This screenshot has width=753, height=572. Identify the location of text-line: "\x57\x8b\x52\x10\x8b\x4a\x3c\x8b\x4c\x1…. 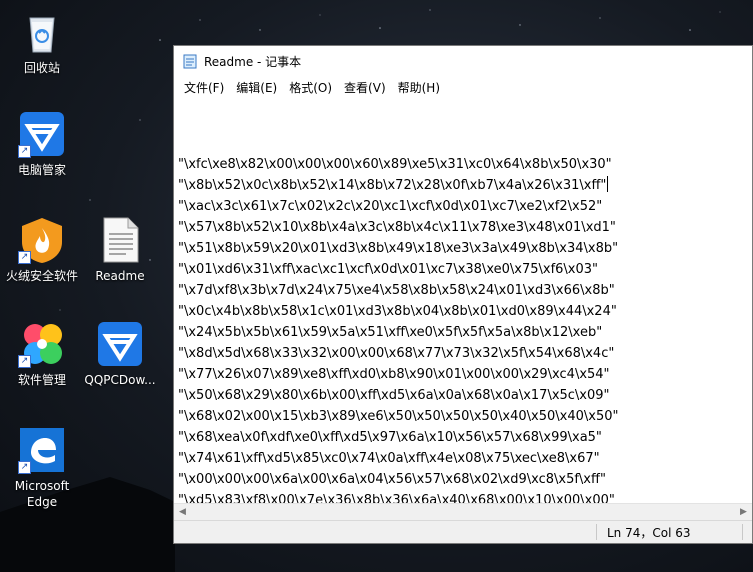
(397, 227).